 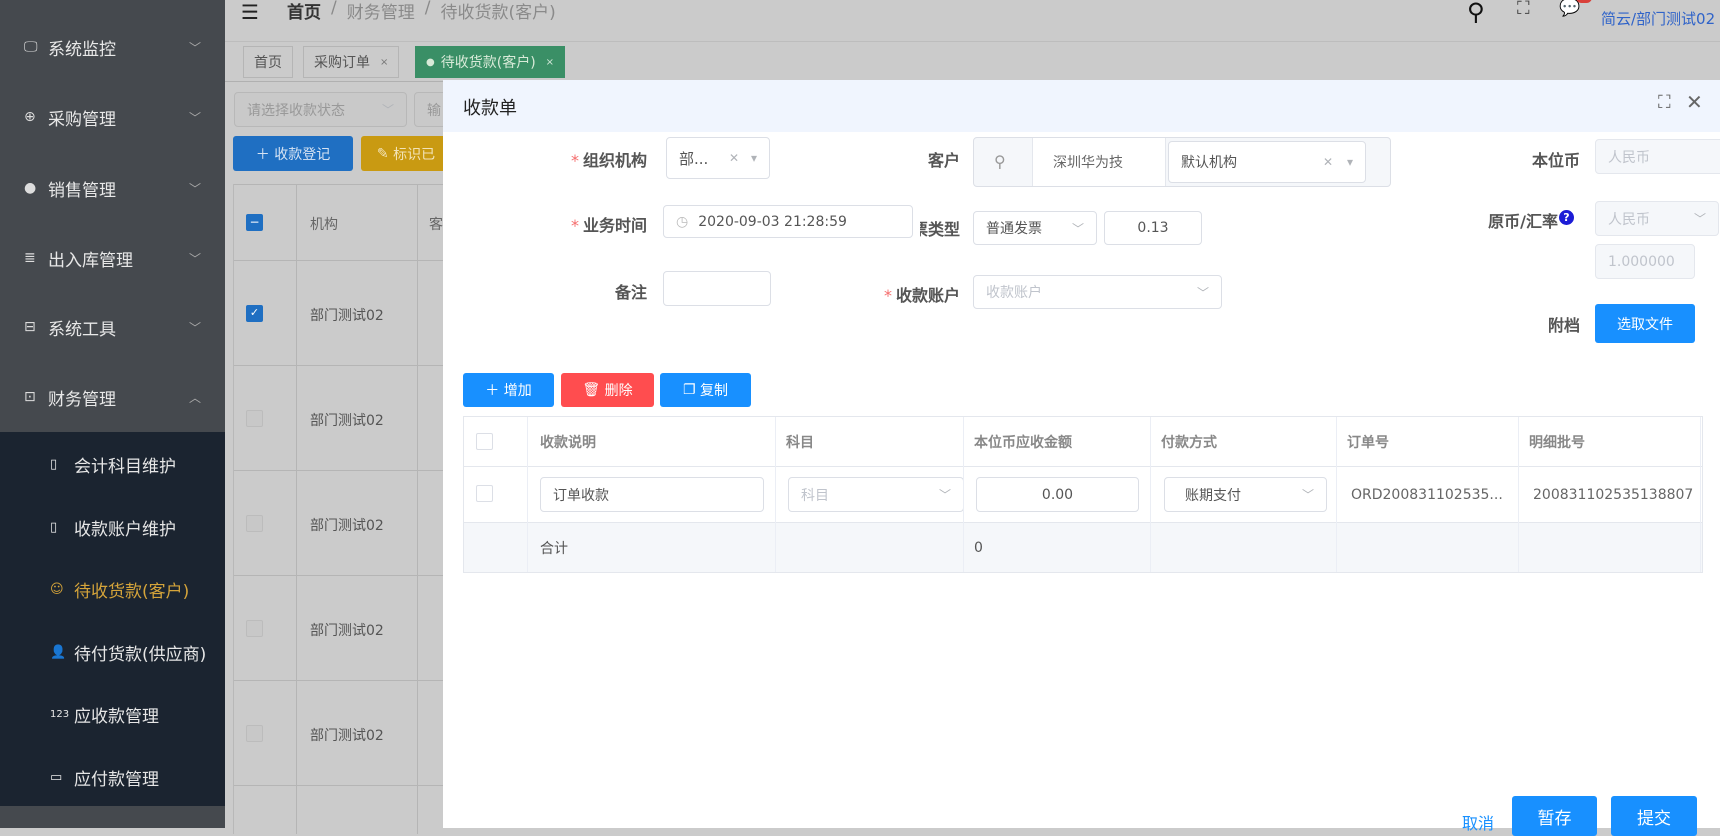 What do you see at coordinates (788, 221) in the screenshot?
I see `business-time-picker: ◷ 2020-09-03 21:28:59` at bounding box center [788, 221].